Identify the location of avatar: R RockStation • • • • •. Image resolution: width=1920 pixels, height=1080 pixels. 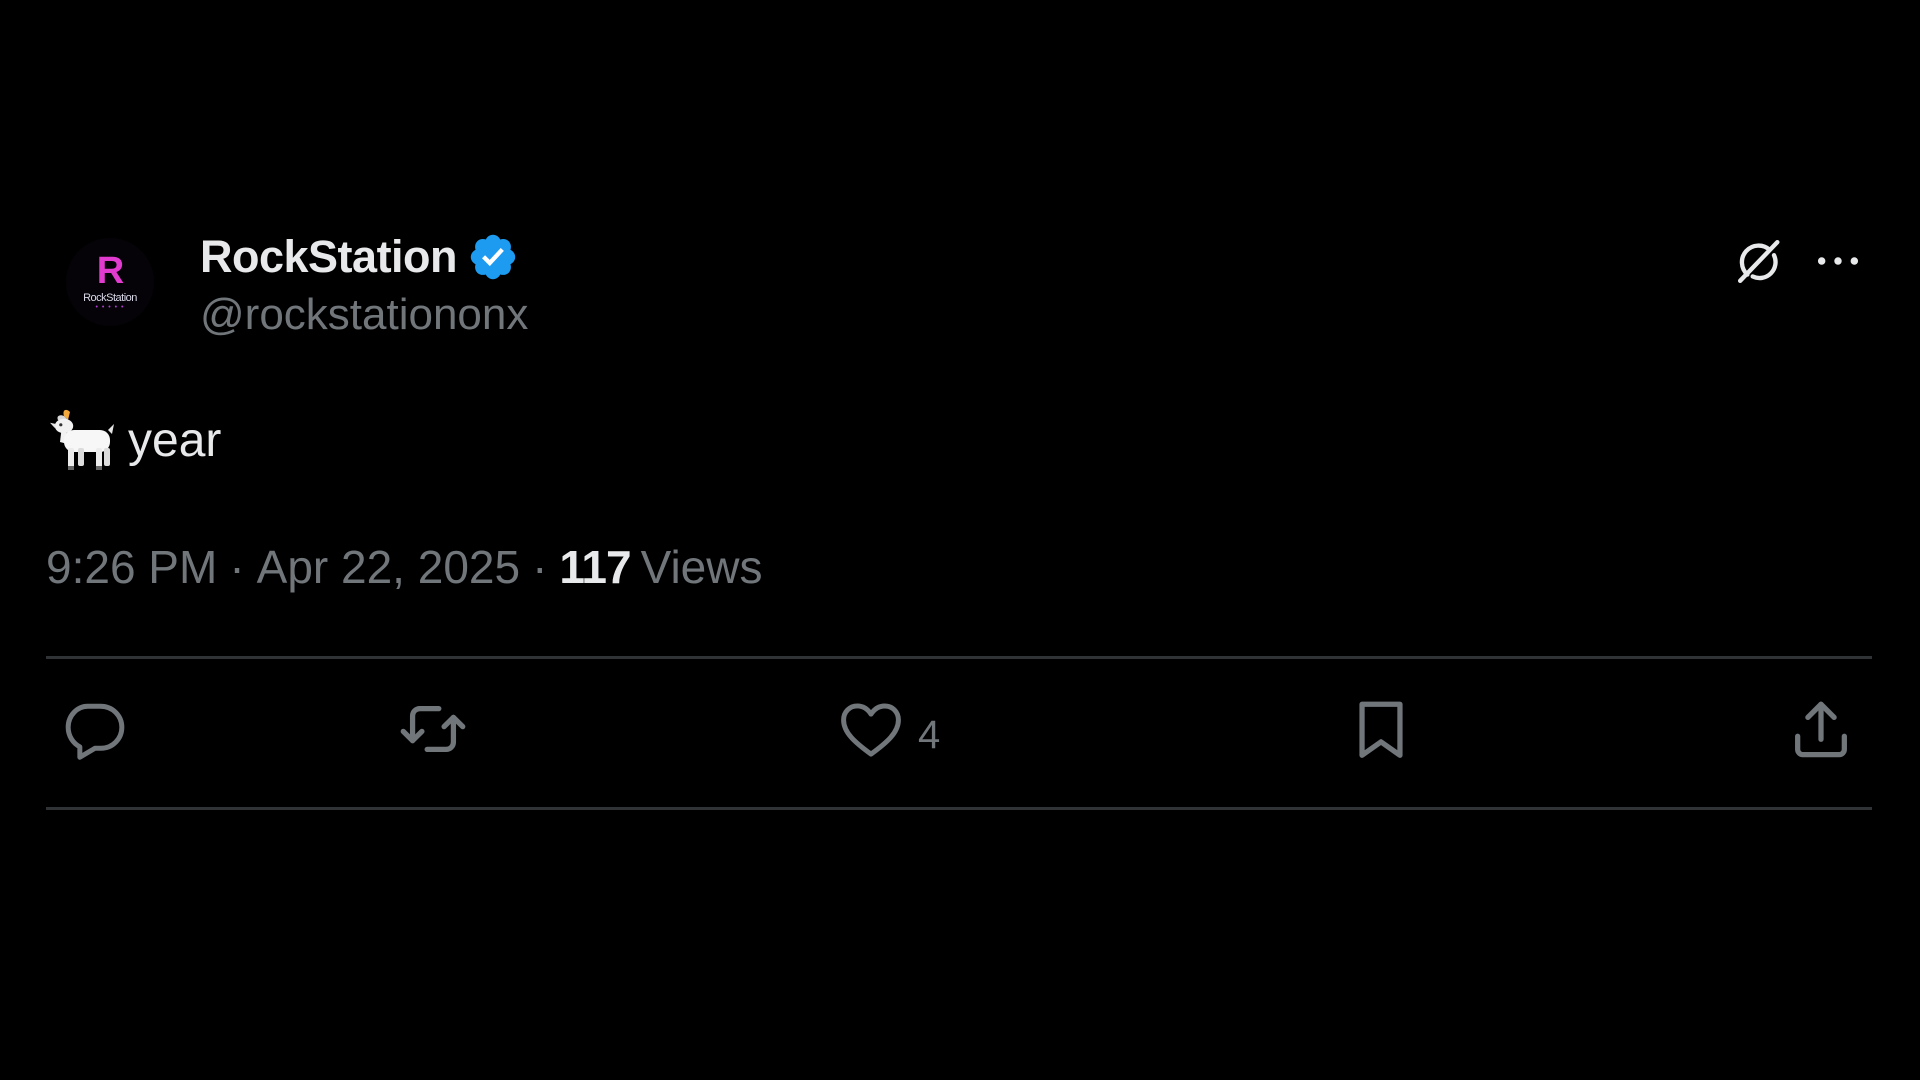
(110, 282).